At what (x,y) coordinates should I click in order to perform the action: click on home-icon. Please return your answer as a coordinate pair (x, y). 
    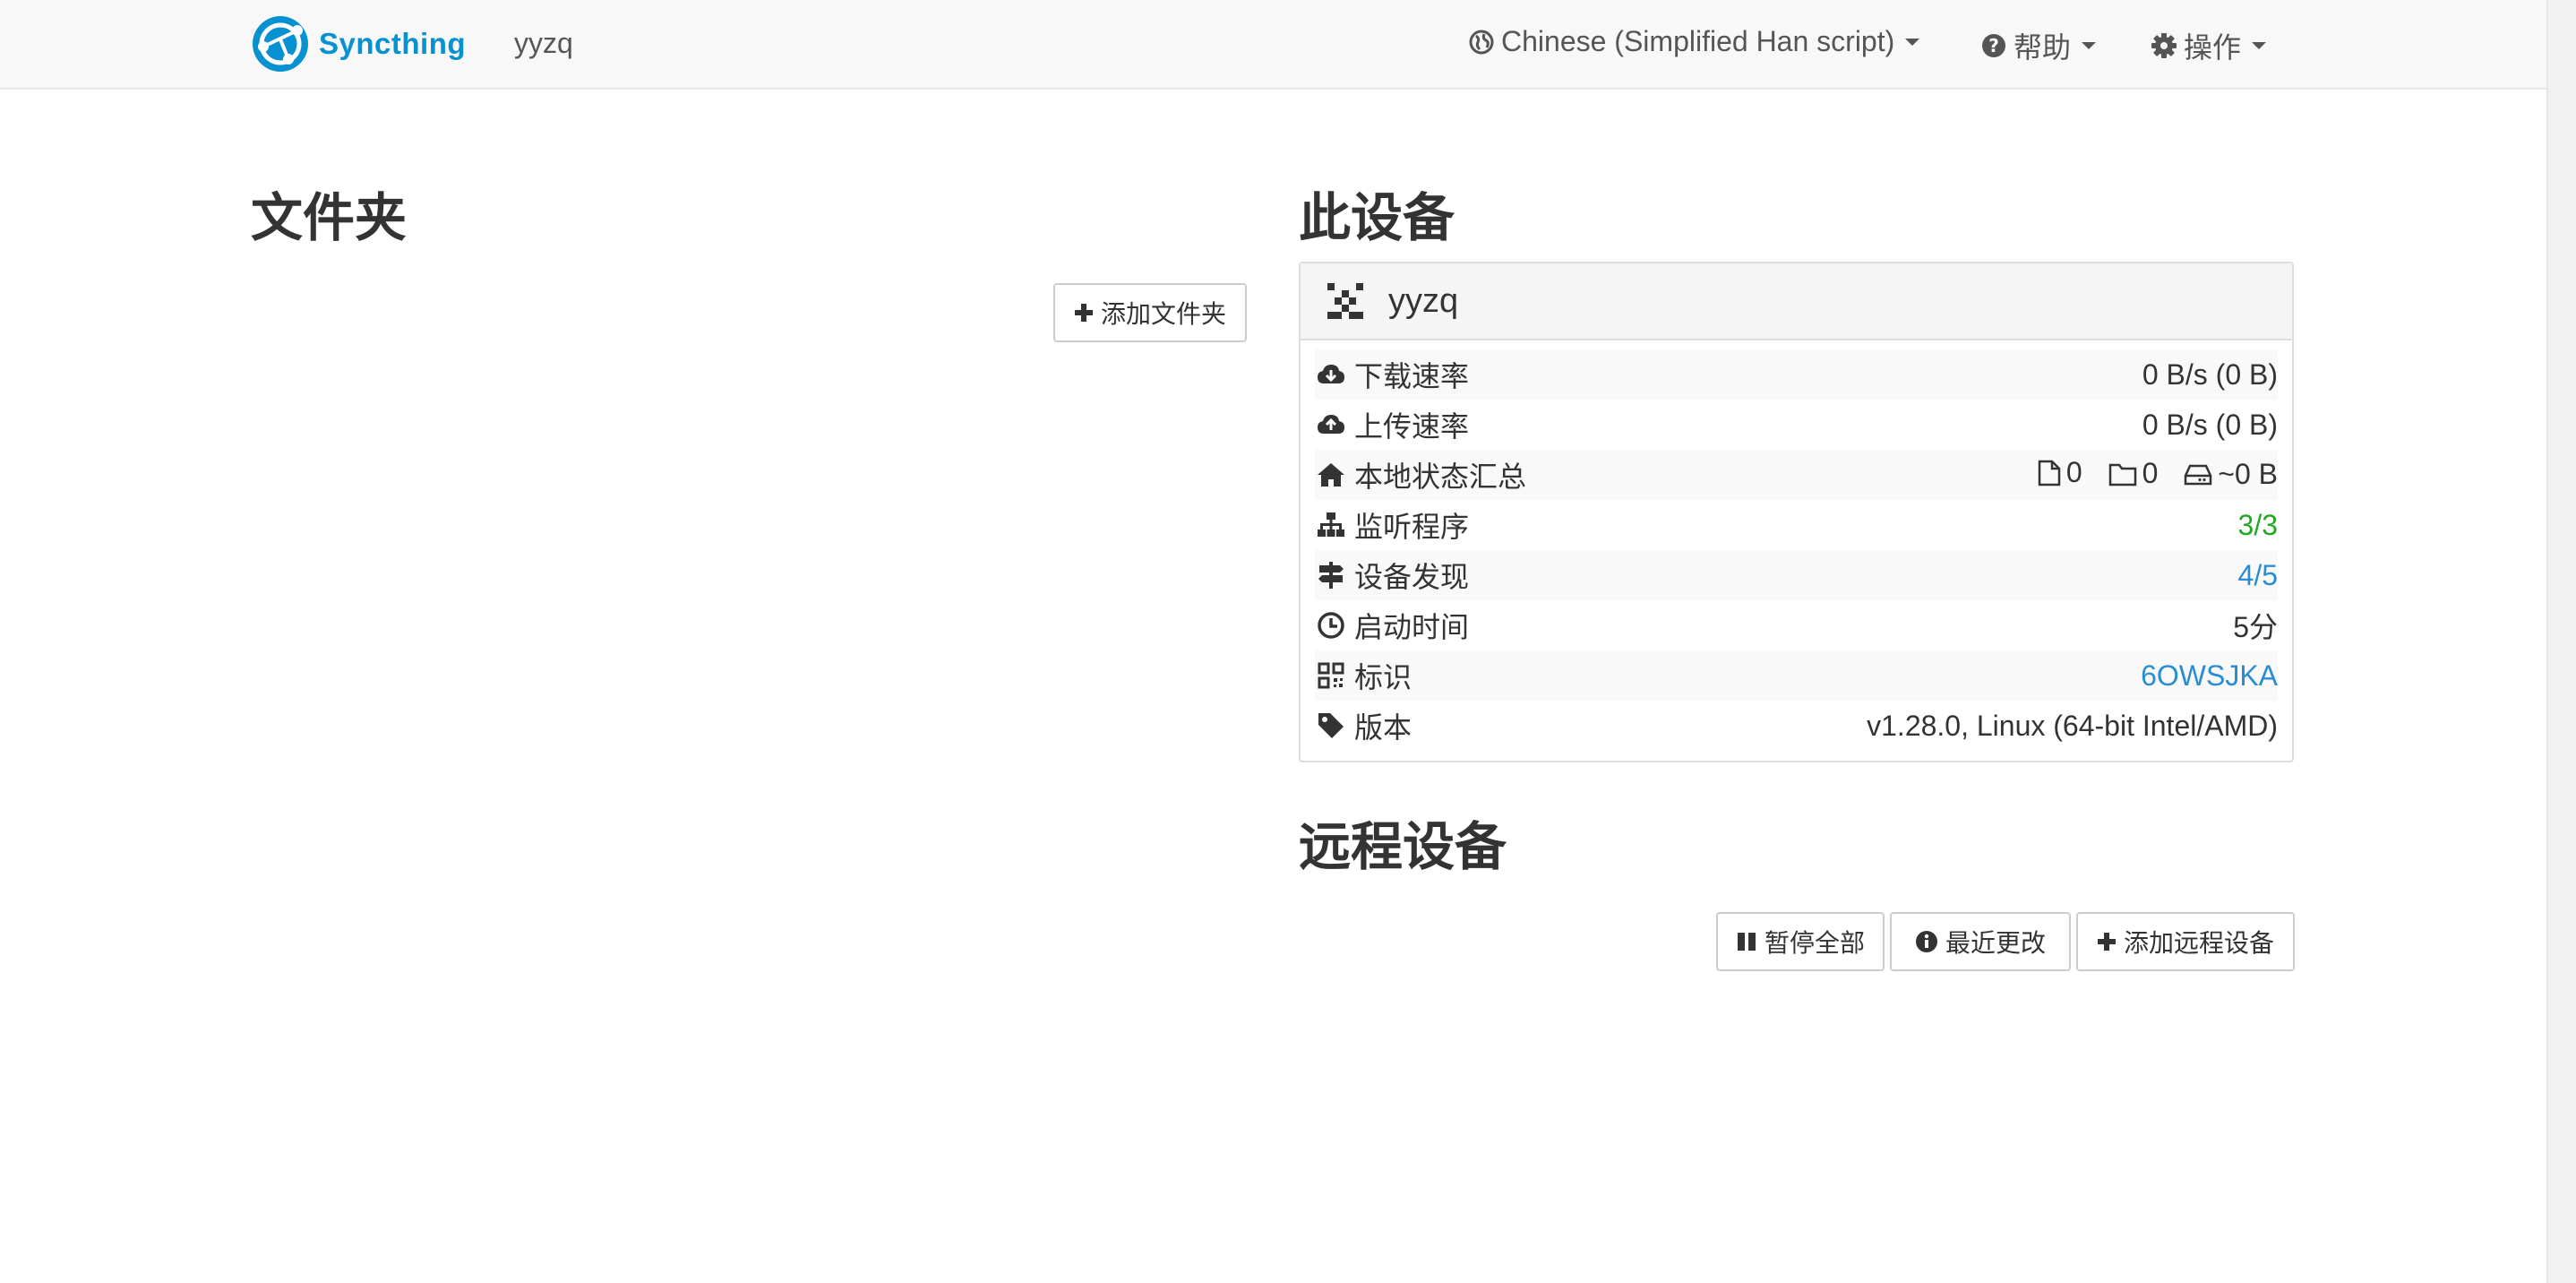
    Looking at the image, I should click on (1331, 475).